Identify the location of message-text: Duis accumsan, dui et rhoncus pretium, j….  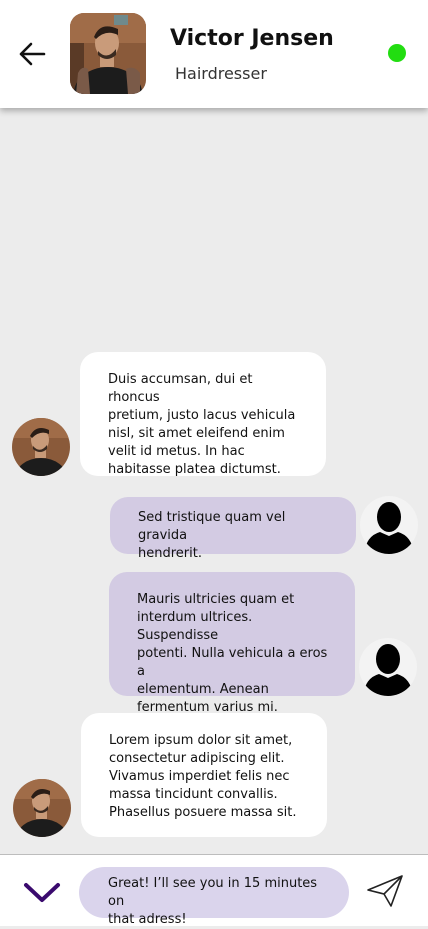
(202, 424).